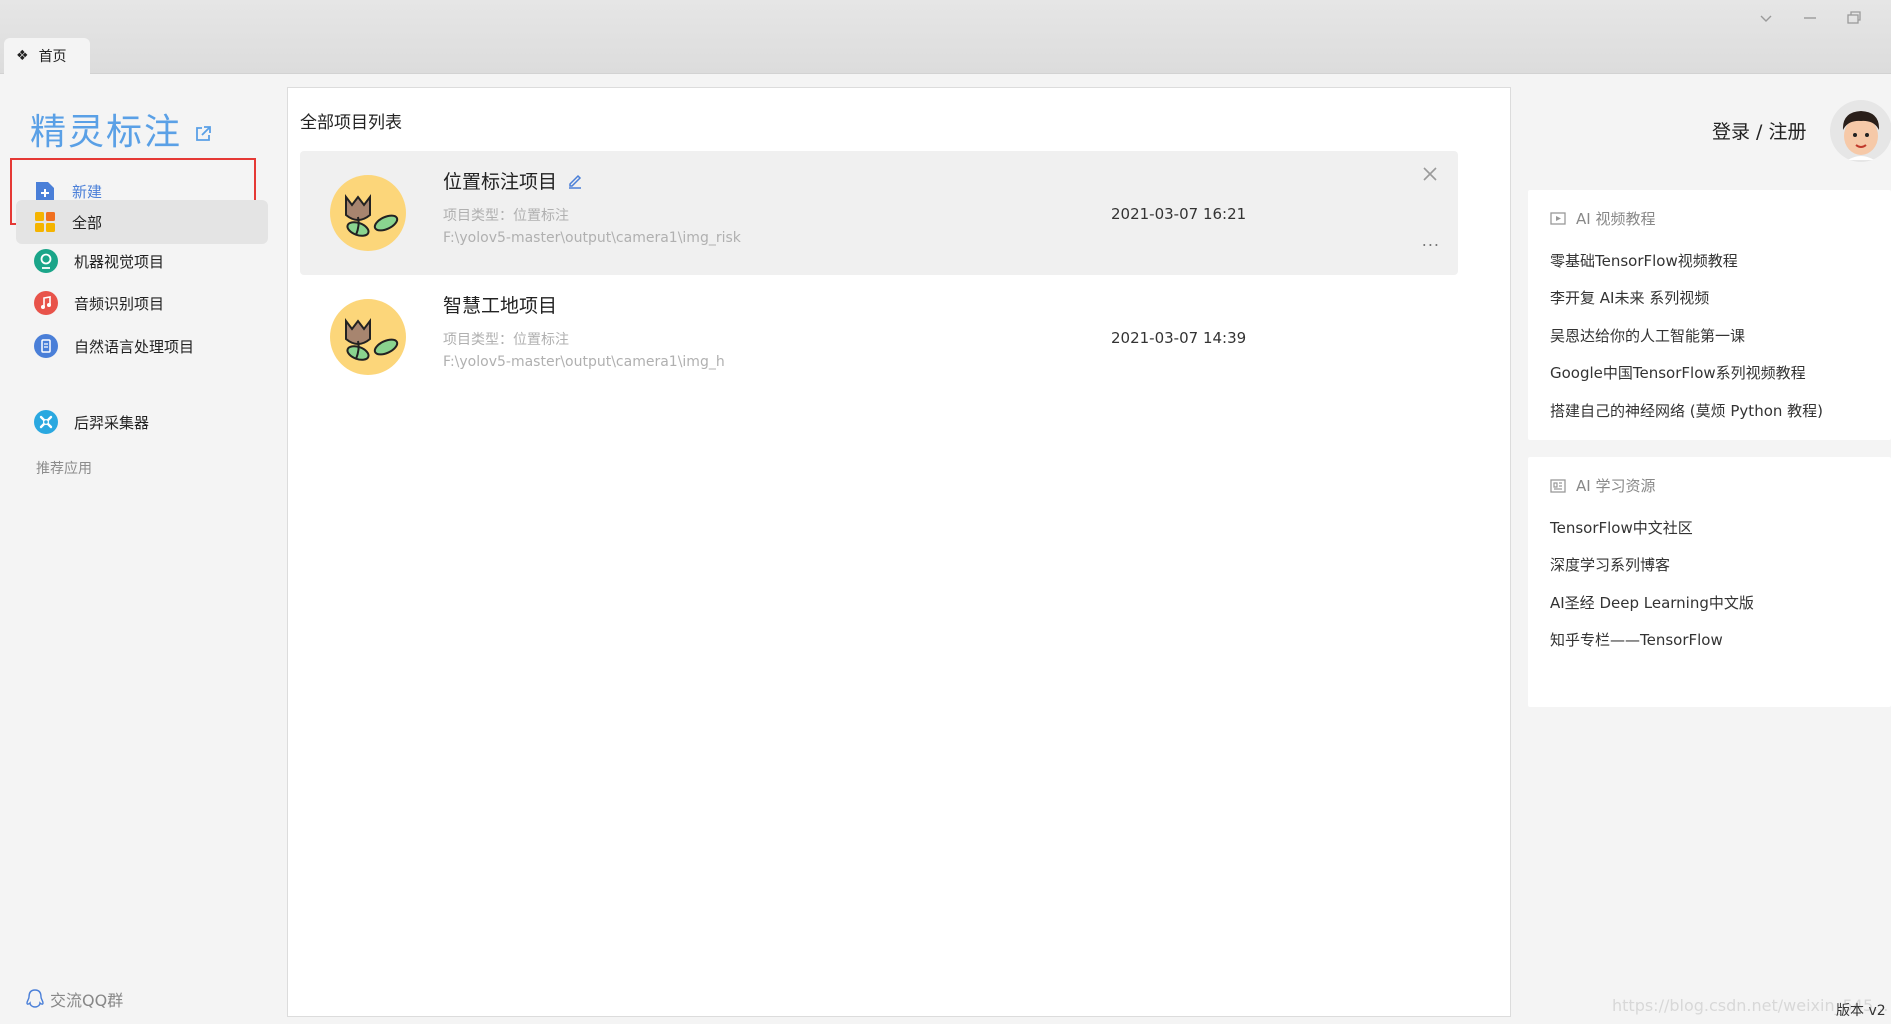  What do you see at coordinates (1616, 486) in the screenshot?
I see `card-title: AI 学习资源` at bounding box center [1616, 486].